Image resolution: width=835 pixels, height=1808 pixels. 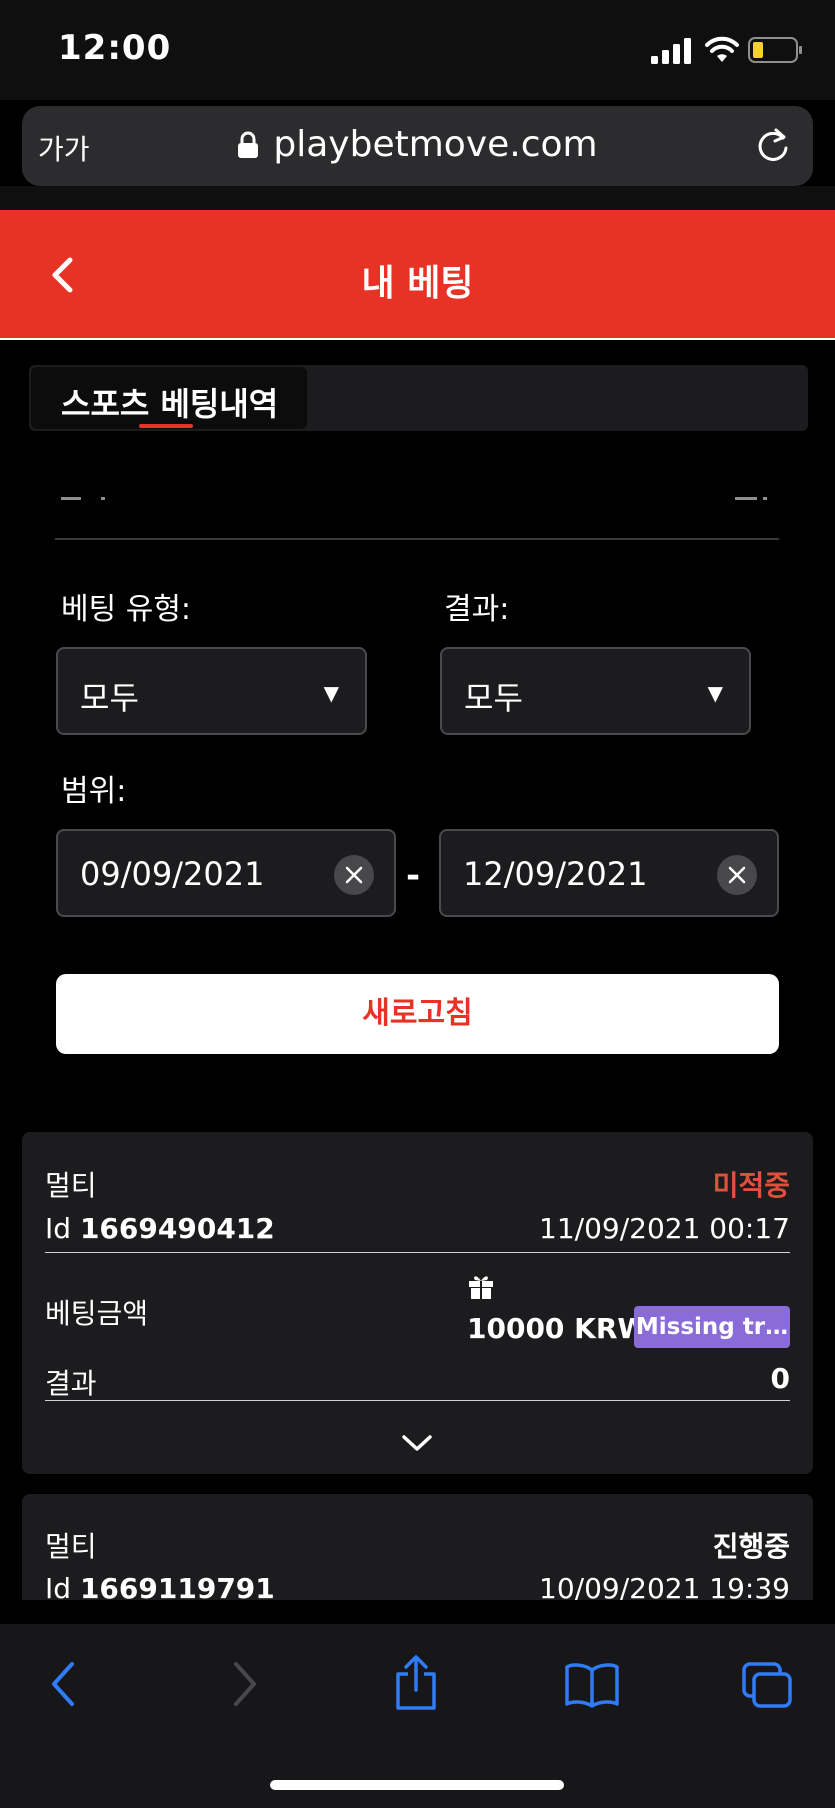 I want to click on reload-icon, so click(x=773, y=146).